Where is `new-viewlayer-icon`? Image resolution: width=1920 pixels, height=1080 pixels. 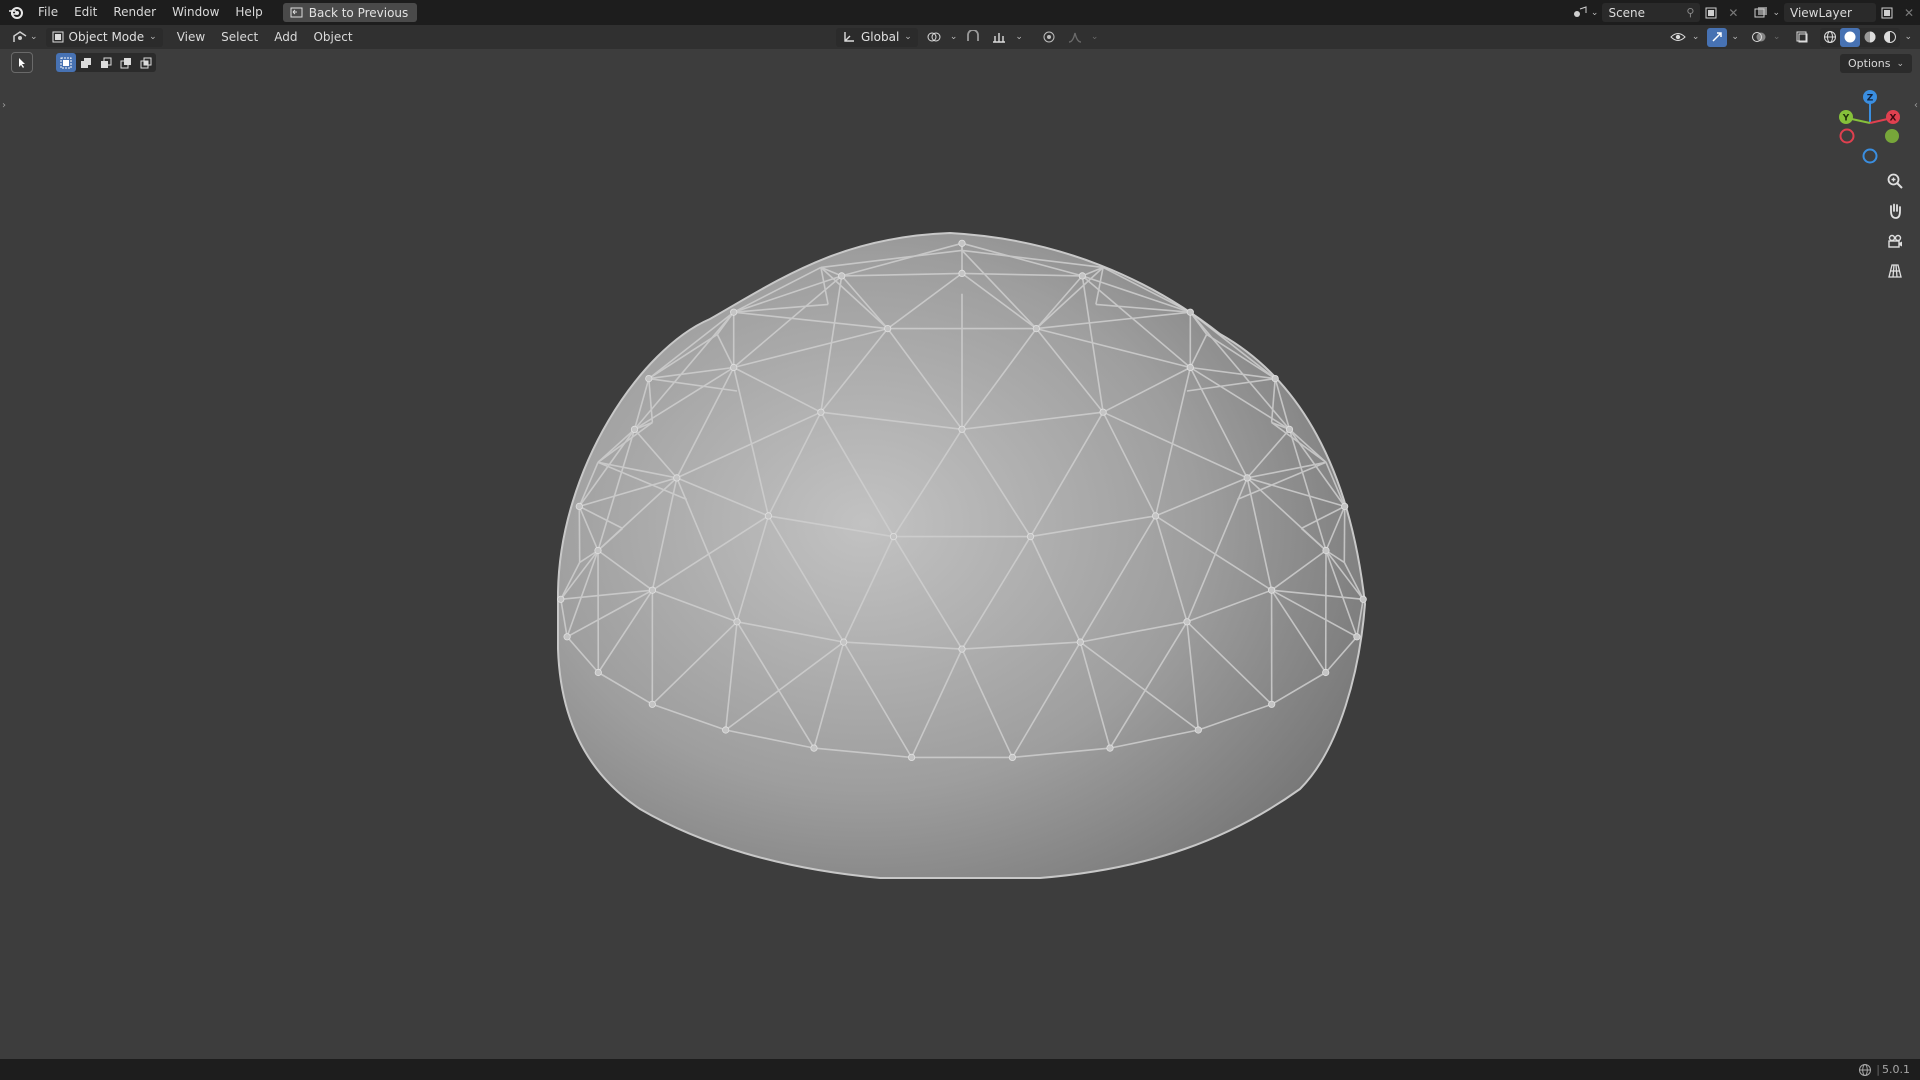 new-viewlayer-icon is located at coordinates (1887, 12).